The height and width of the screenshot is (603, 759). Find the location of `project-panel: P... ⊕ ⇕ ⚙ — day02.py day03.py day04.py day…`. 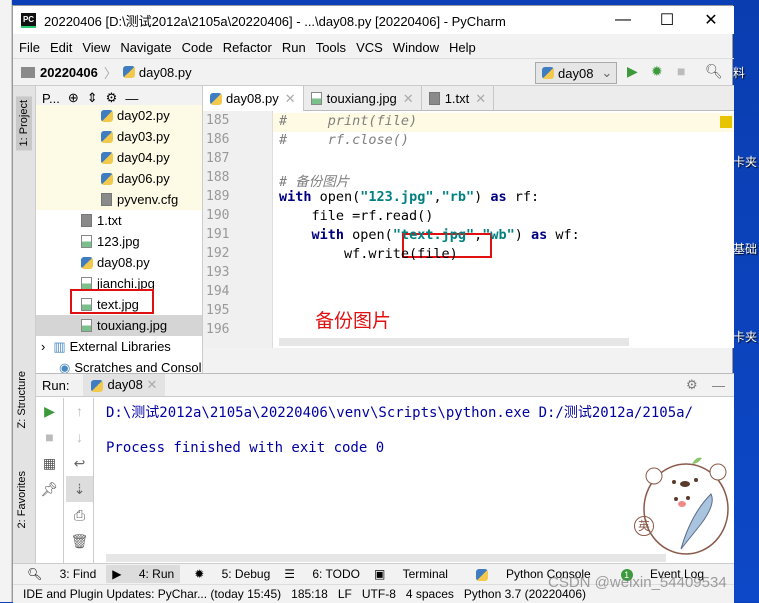

project-panel: P... ⊕ ⇕ ⚙ — day02.py day03.py day04.py day… is located at coordinates (119, 230).